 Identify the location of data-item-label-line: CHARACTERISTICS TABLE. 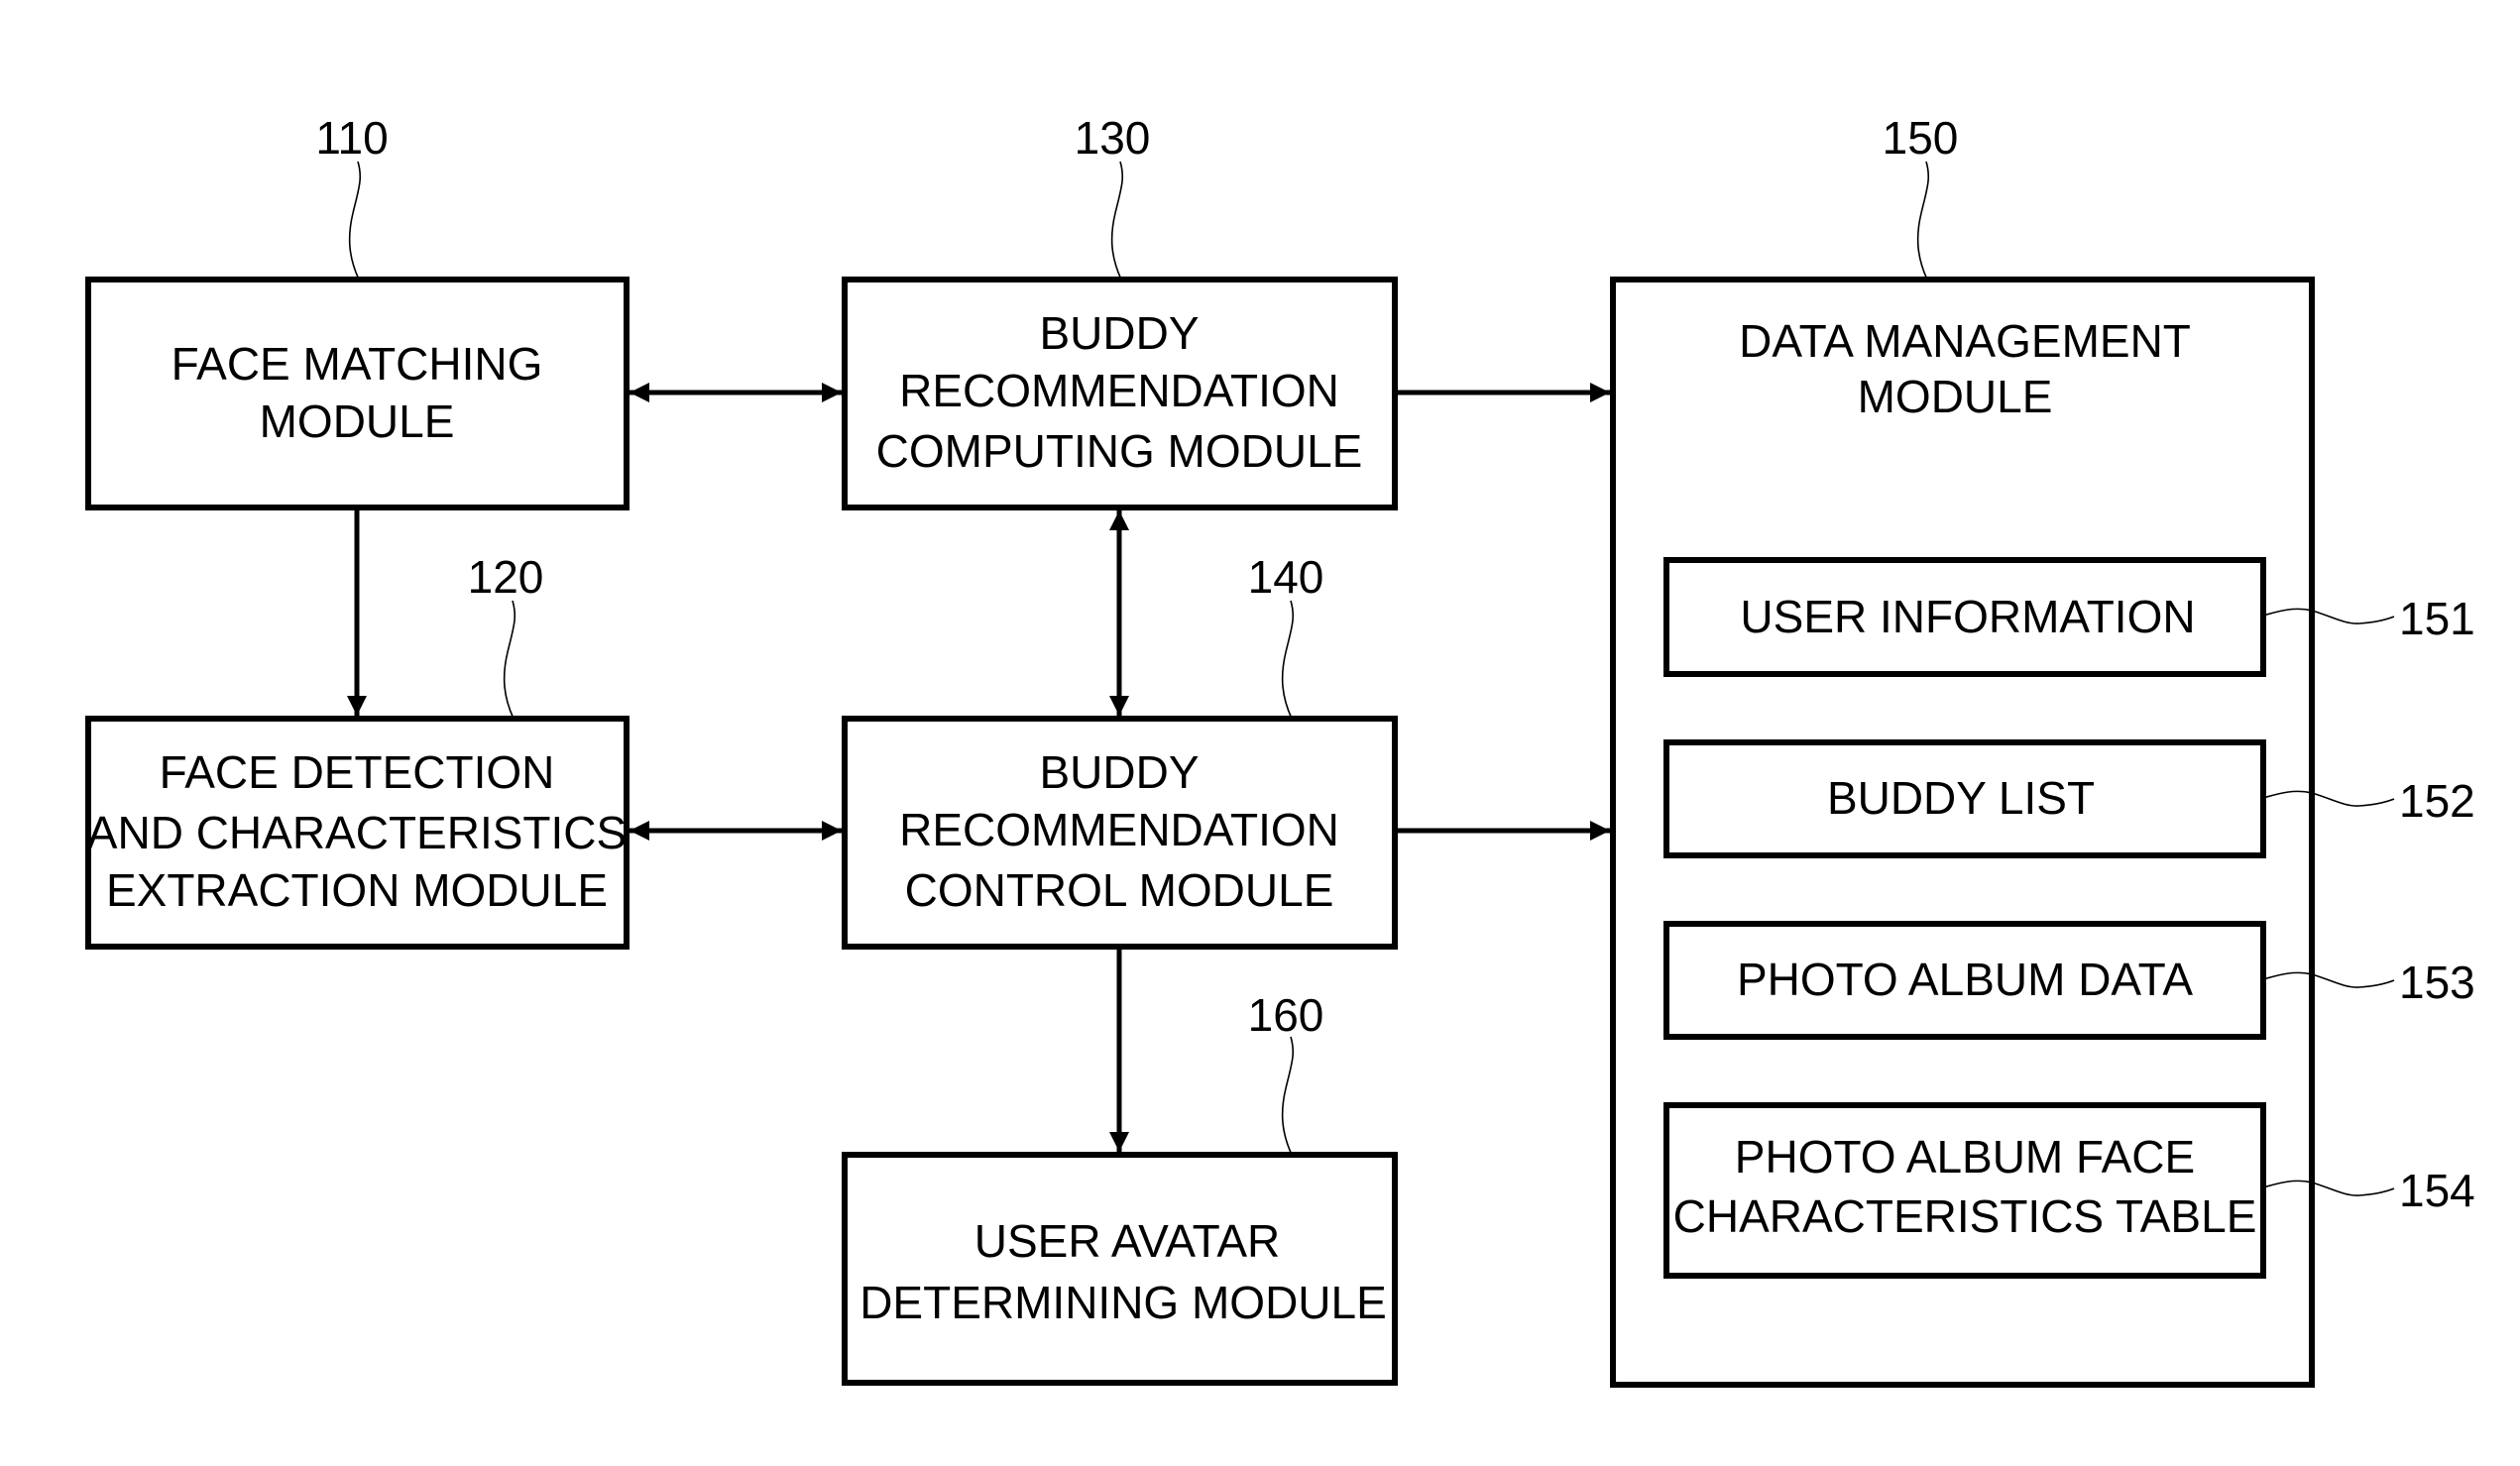
(1965, 1216).